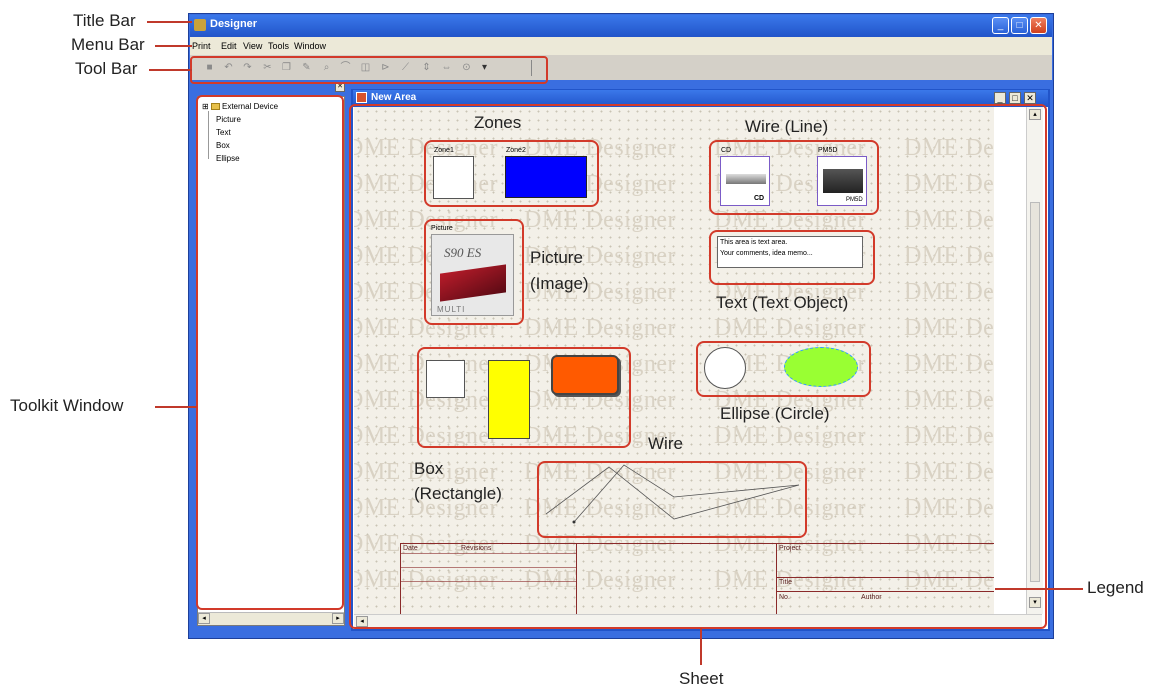 Image resolution: width=1162 pixels, height=691 pixels. What do you see at coordinates (200, 25) in the screenshot?
I see `app-icon` at bounding box center [200, 25].